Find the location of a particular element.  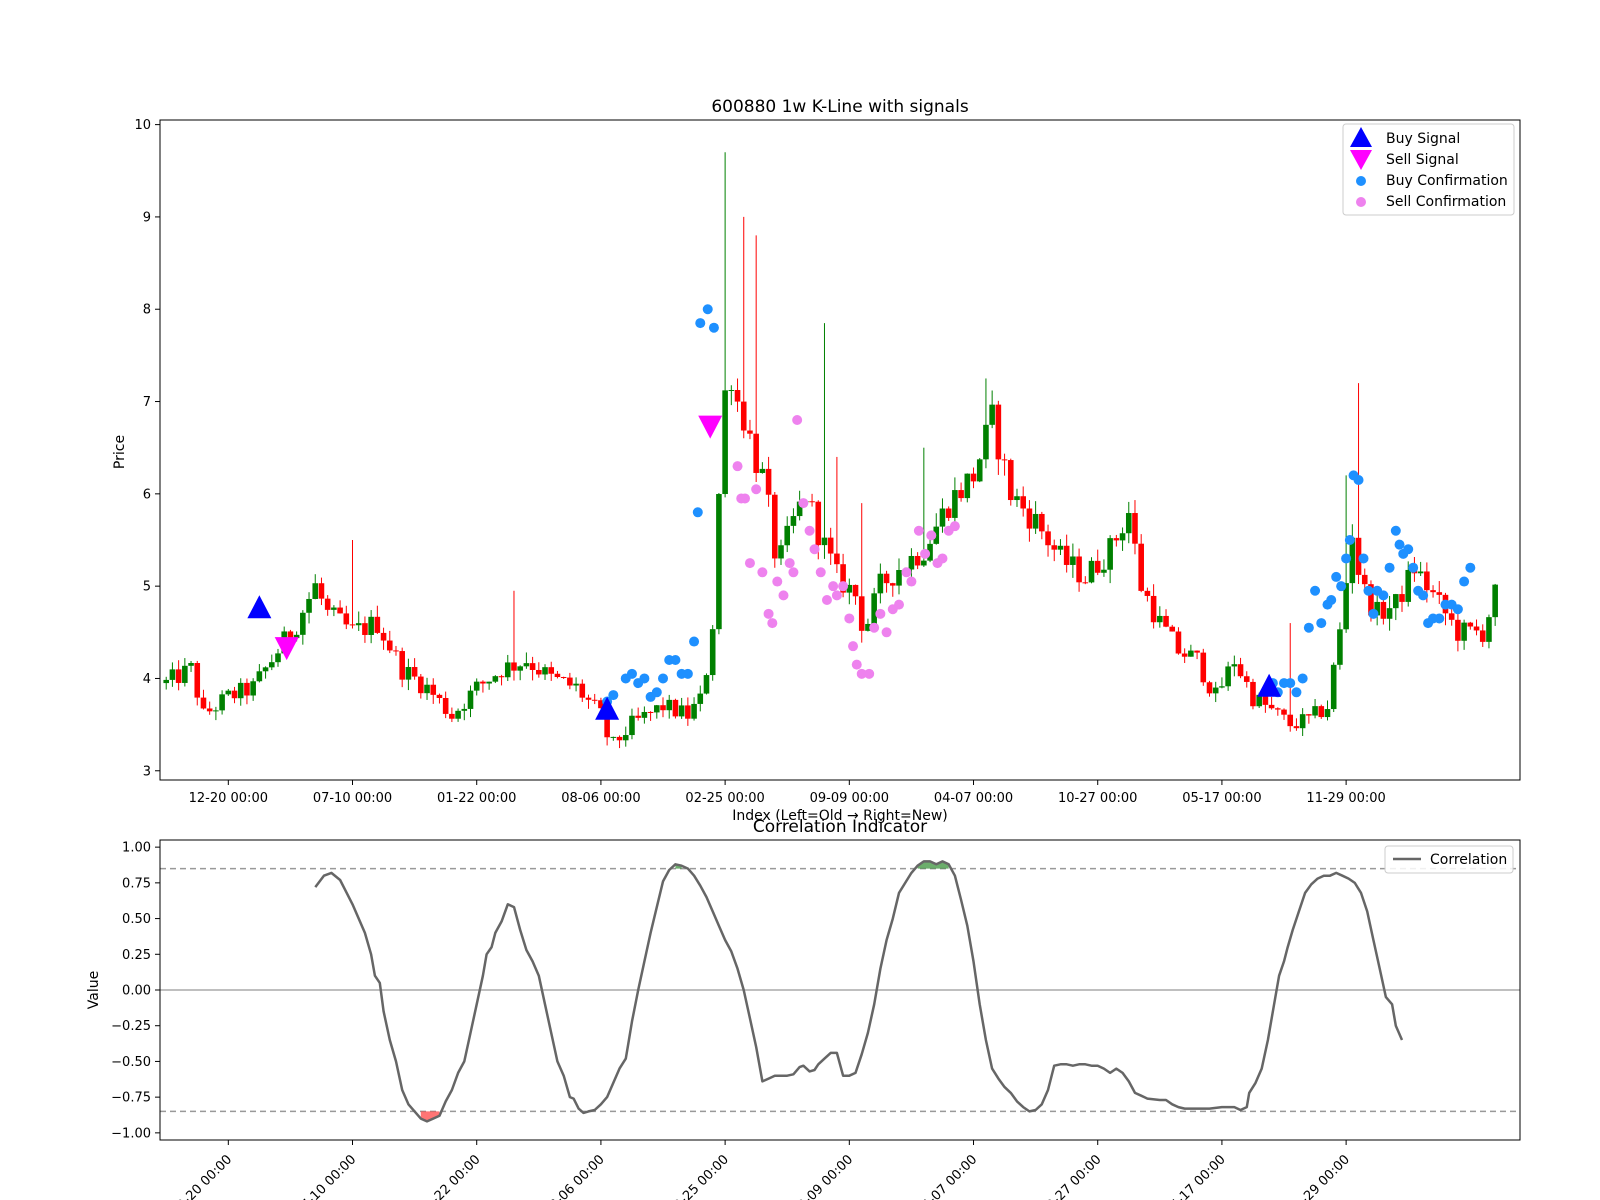

correlation-y-tick-label: −0.75 is located at coordinates (131, 1098).